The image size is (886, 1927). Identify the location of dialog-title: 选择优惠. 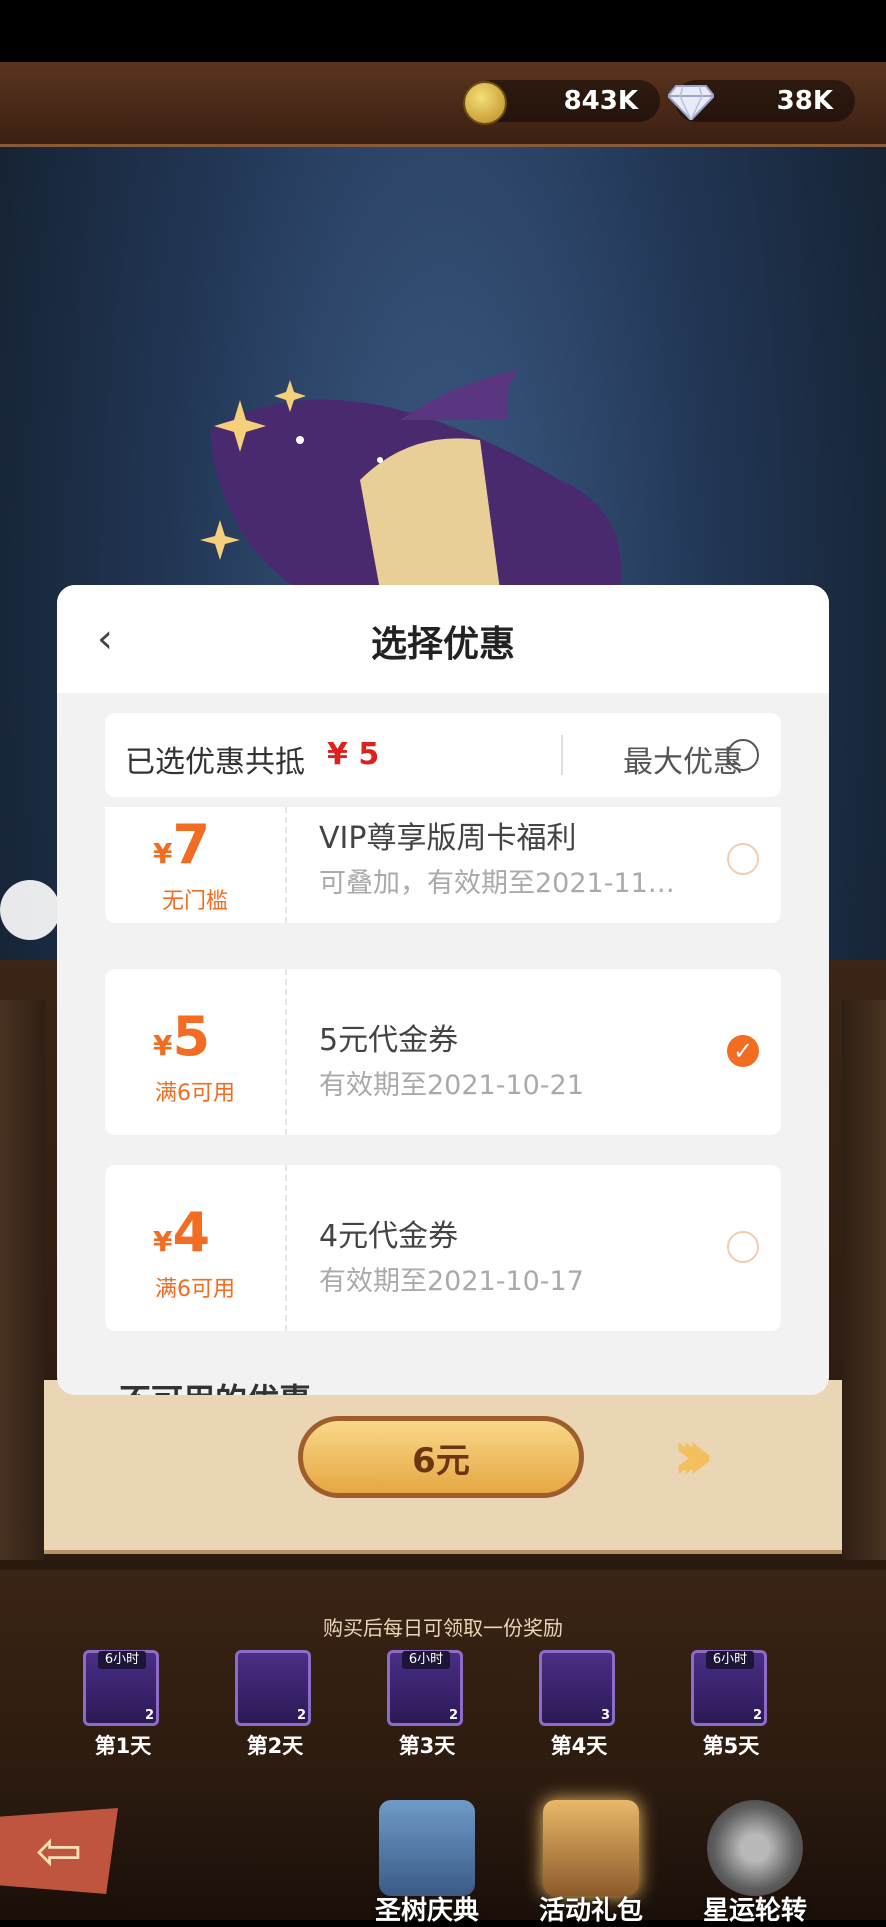
(442, 644).